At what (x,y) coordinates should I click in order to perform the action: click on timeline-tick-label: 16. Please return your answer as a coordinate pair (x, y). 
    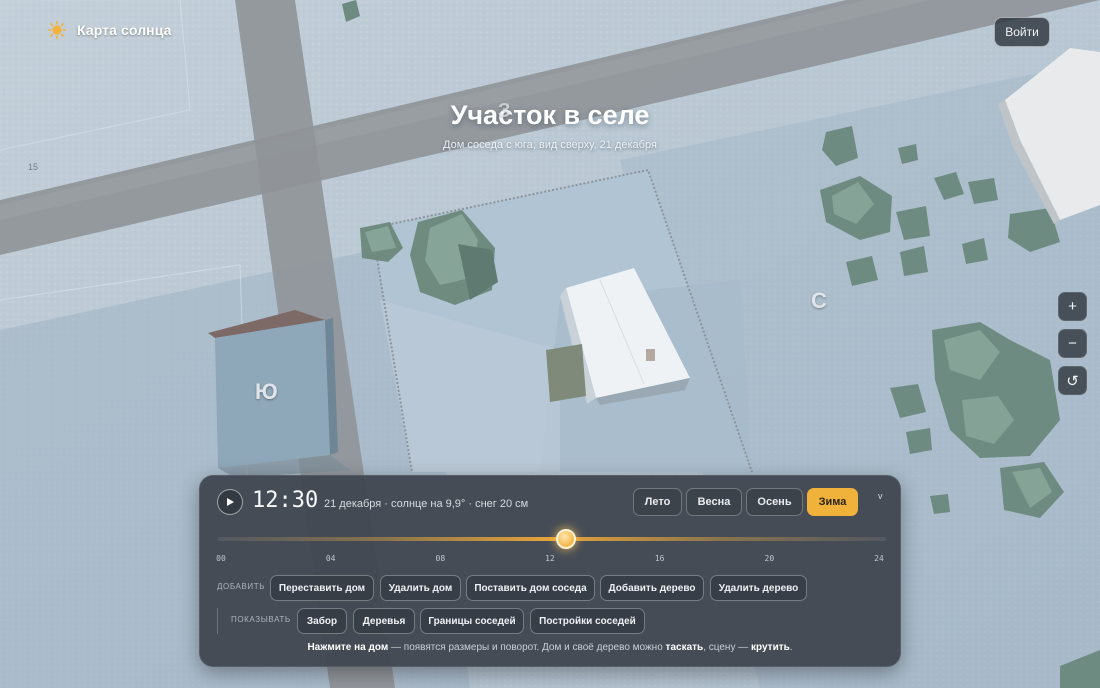
    Looking at the image, I should click on (659, 558).